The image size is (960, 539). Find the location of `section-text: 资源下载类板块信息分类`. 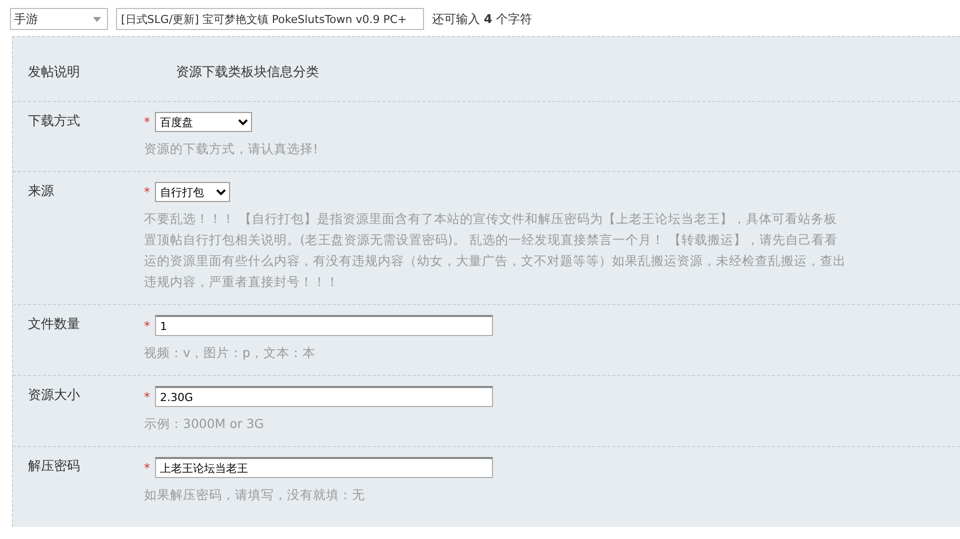

section-text: 资源下载类板块信息分类 is located at coordinates (247, 72).